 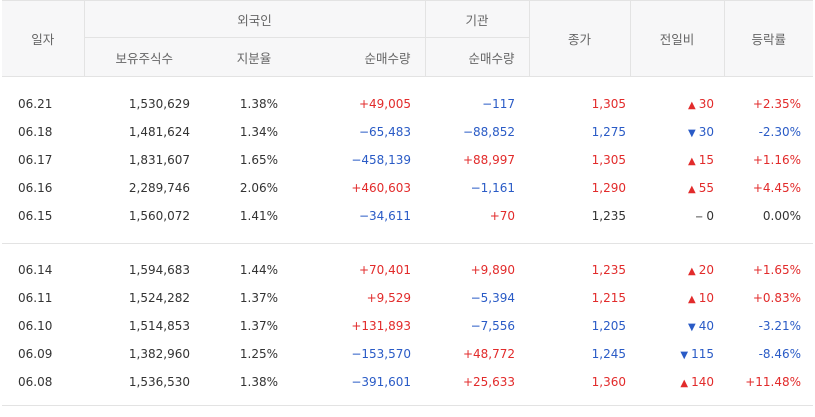 I want to click on cell-rate: +11.48%, so click(x=773, y=381).